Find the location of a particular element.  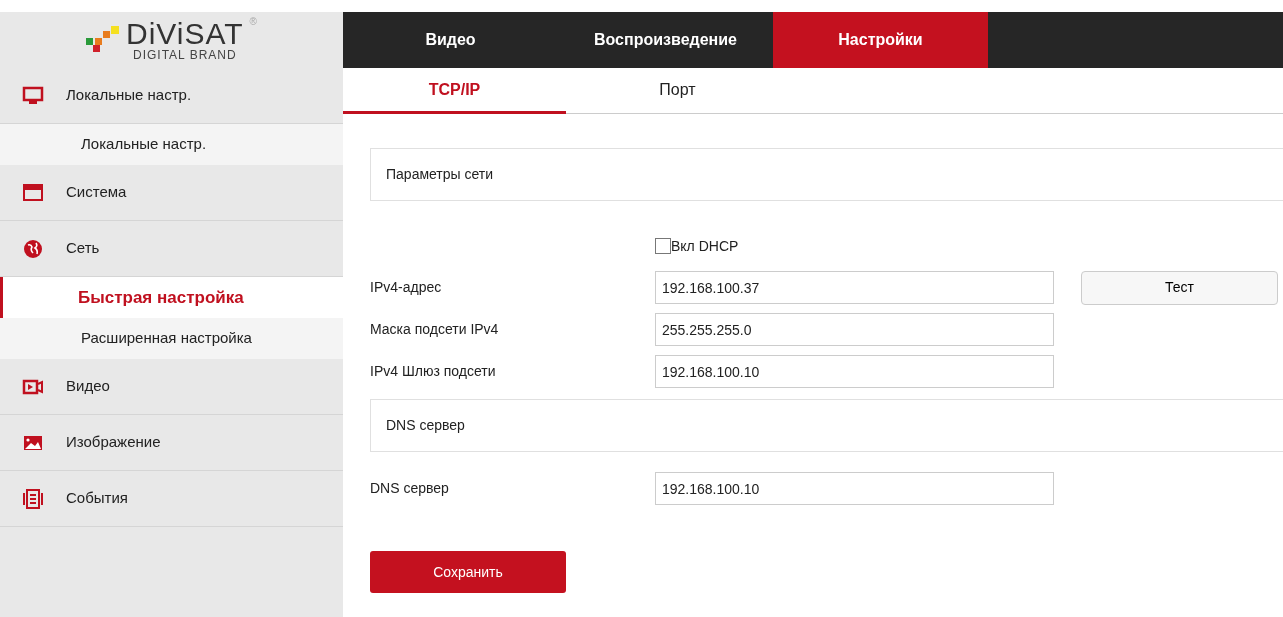

sidebar-item: Система is located at coordinates (171, 193).